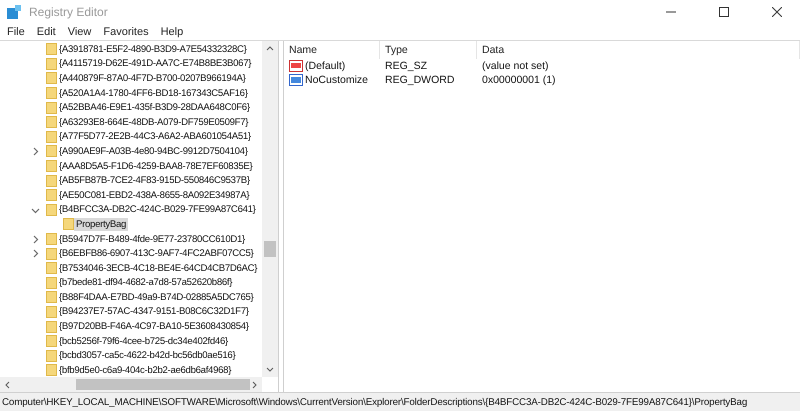 The image size is (800, 411). What do you see at coordinates (172, 32) in the screenshot?
I see `menu-item: Help` at bounding box center [172, 32].